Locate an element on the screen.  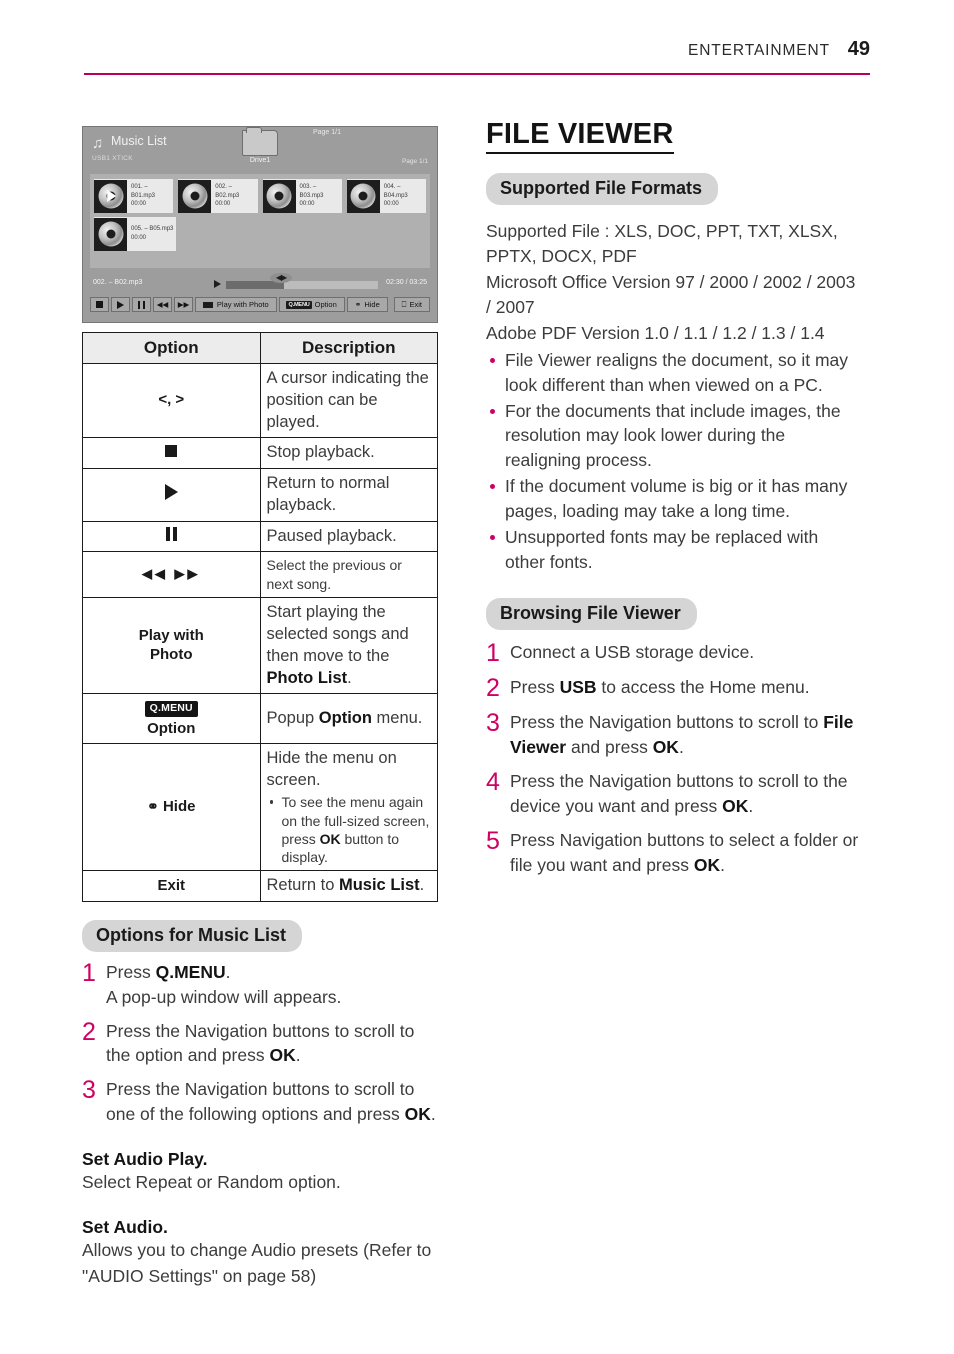
progress-bar is located at coordinates (302, 285).